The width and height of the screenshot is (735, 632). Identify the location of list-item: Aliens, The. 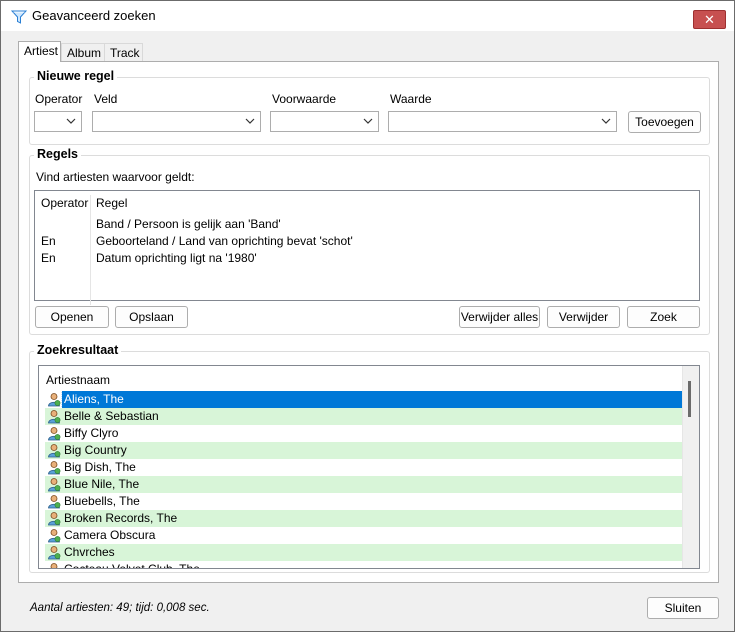
(364, 399).